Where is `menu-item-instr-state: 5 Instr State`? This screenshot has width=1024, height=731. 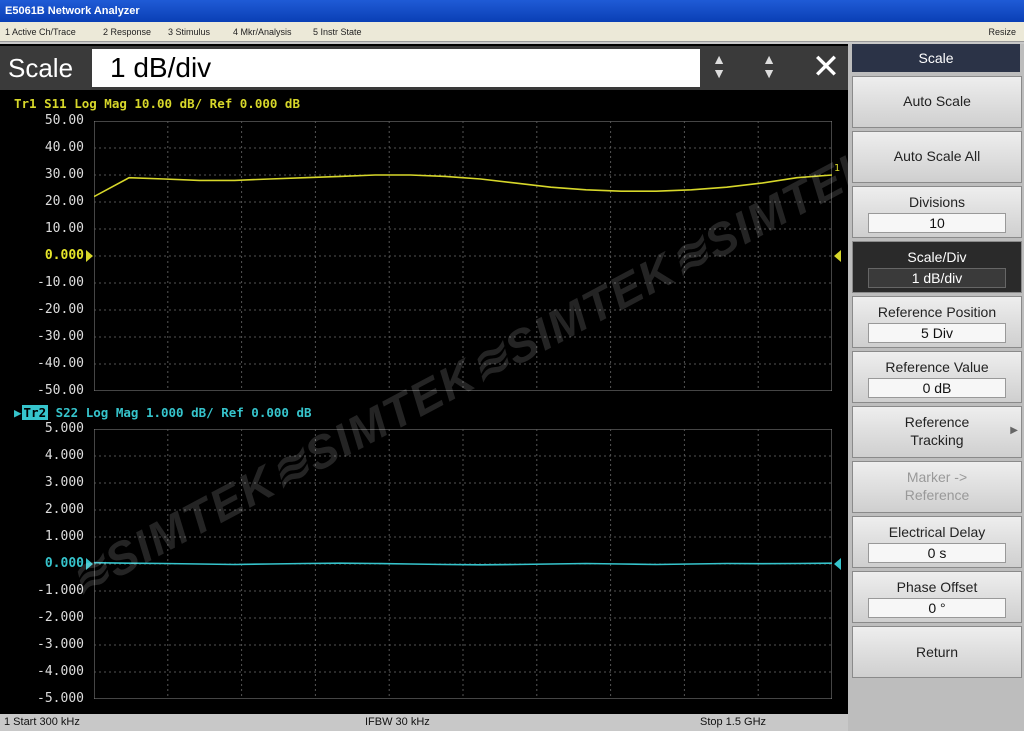 menu-item-instr-state: 5 Instr State is located at coordinates (337, 32).